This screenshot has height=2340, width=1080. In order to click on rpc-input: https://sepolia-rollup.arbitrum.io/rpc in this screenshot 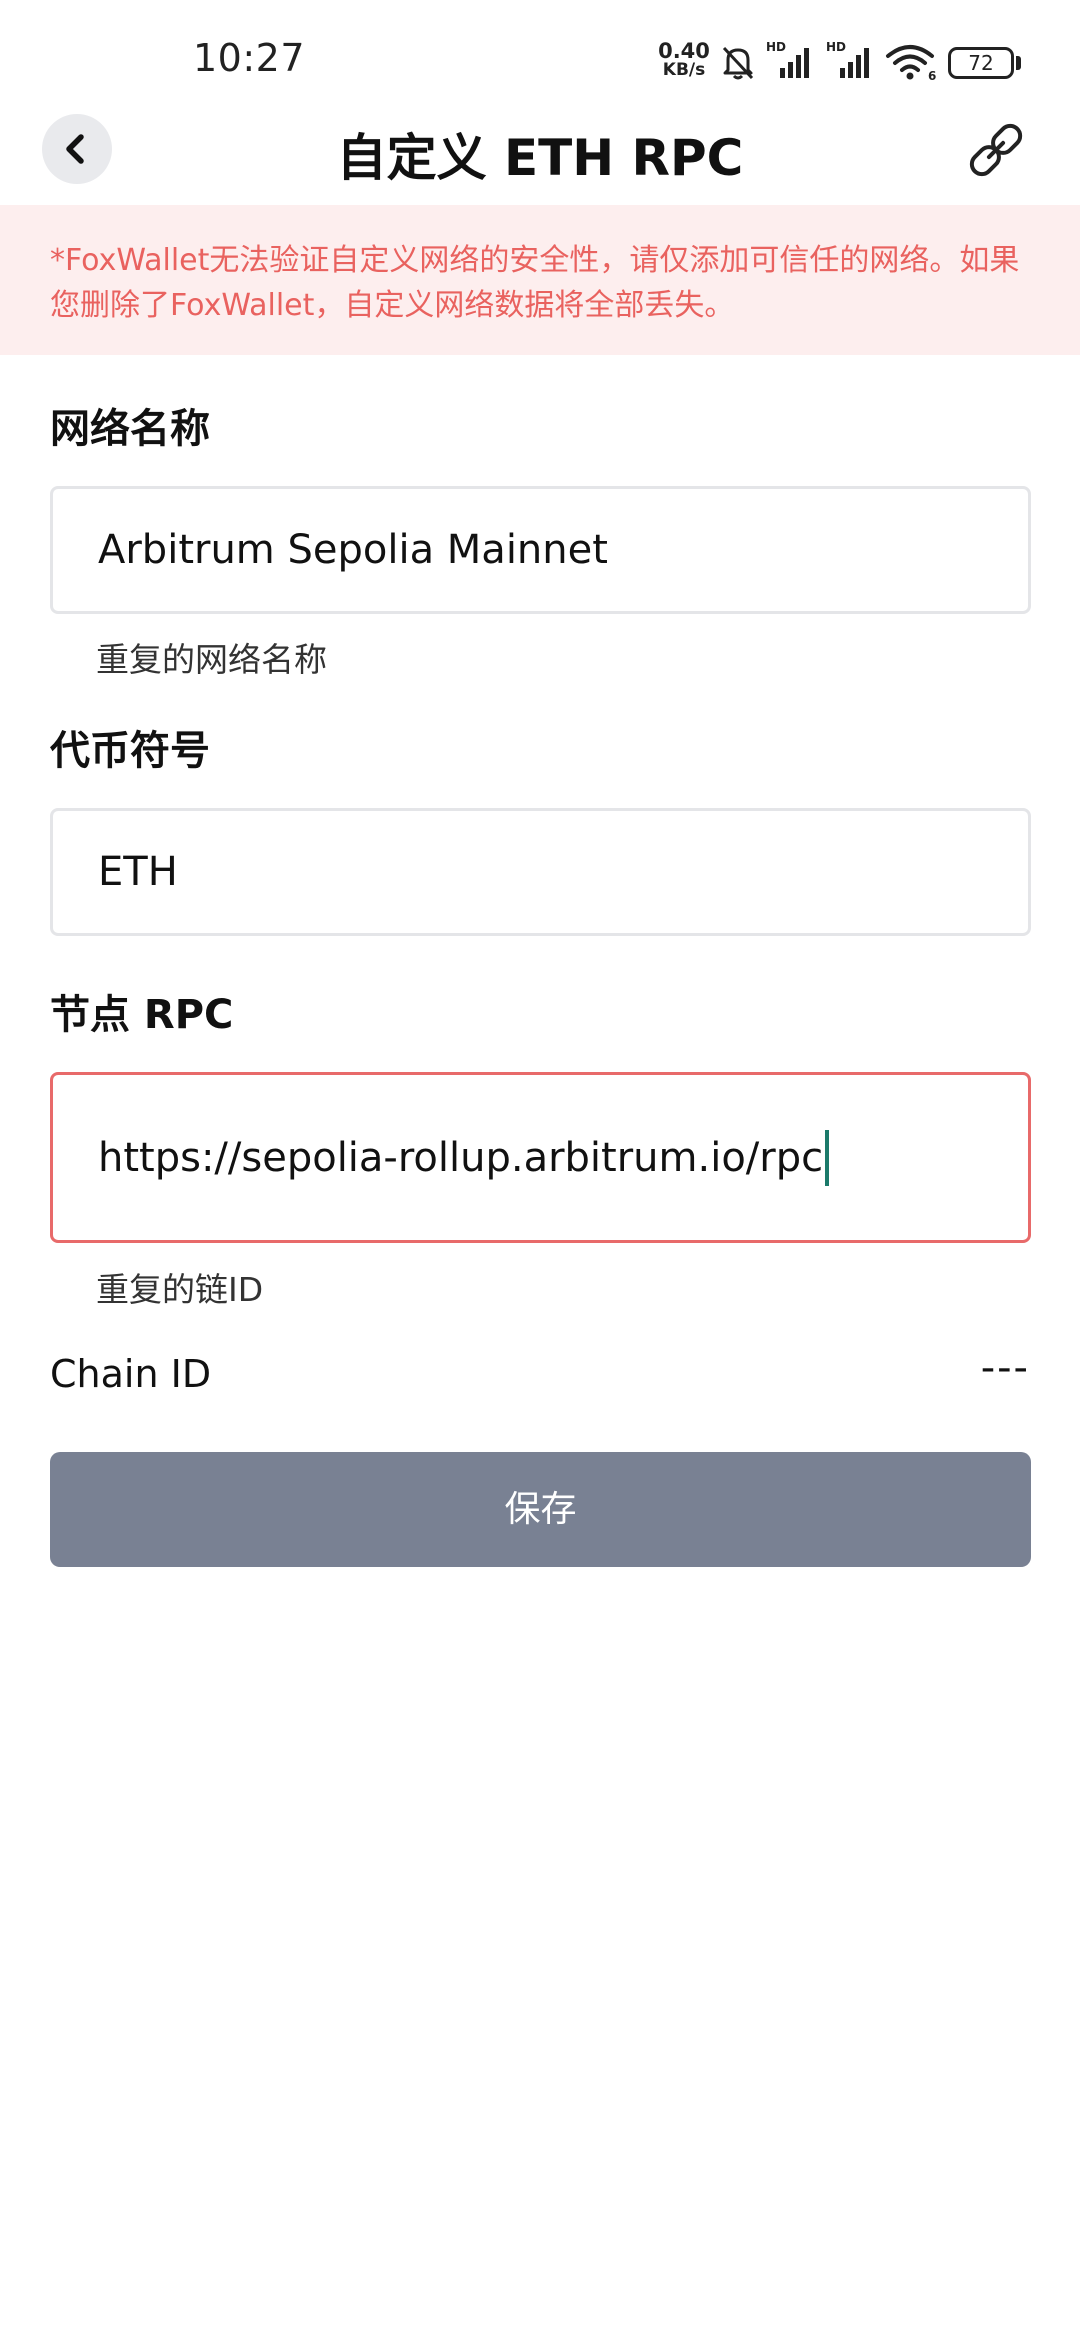, I will do `click(540, 1157)`.